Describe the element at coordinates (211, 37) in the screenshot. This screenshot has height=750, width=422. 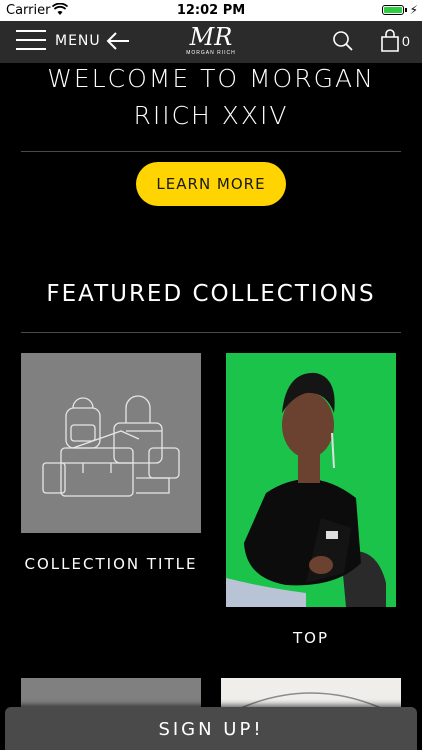
I see `logo-monogram: MR` at that location.